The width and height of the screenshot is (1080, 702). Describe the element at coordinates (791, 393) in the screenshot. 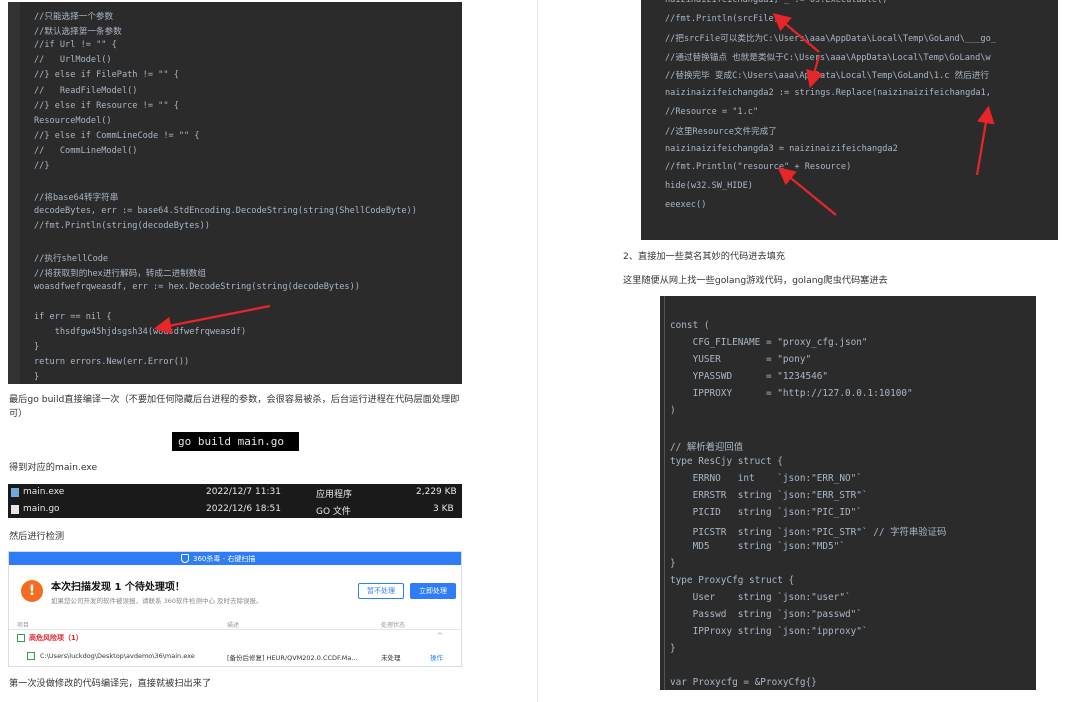

I see `code-line: IPPROXY = "http://127.0.0.1:10100"` at that location.